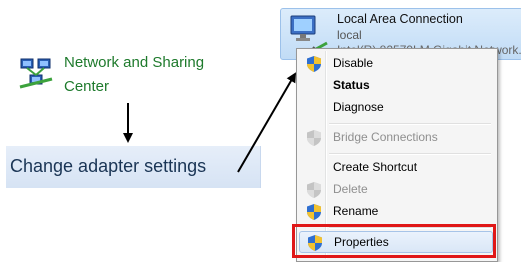  I want to click on menu-item-disable-label: Disable, so click(353, 63).